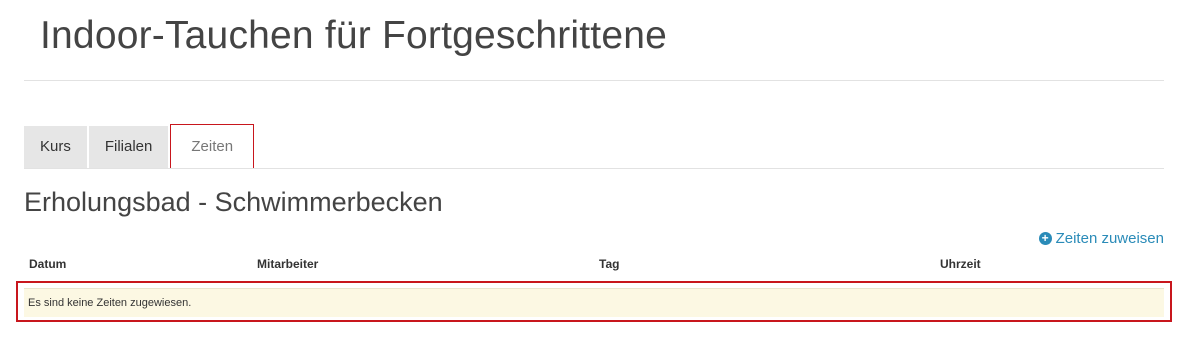 The height and width of the screenshot is (360, 1190). I want to click on title-divider, so click(594, 80).